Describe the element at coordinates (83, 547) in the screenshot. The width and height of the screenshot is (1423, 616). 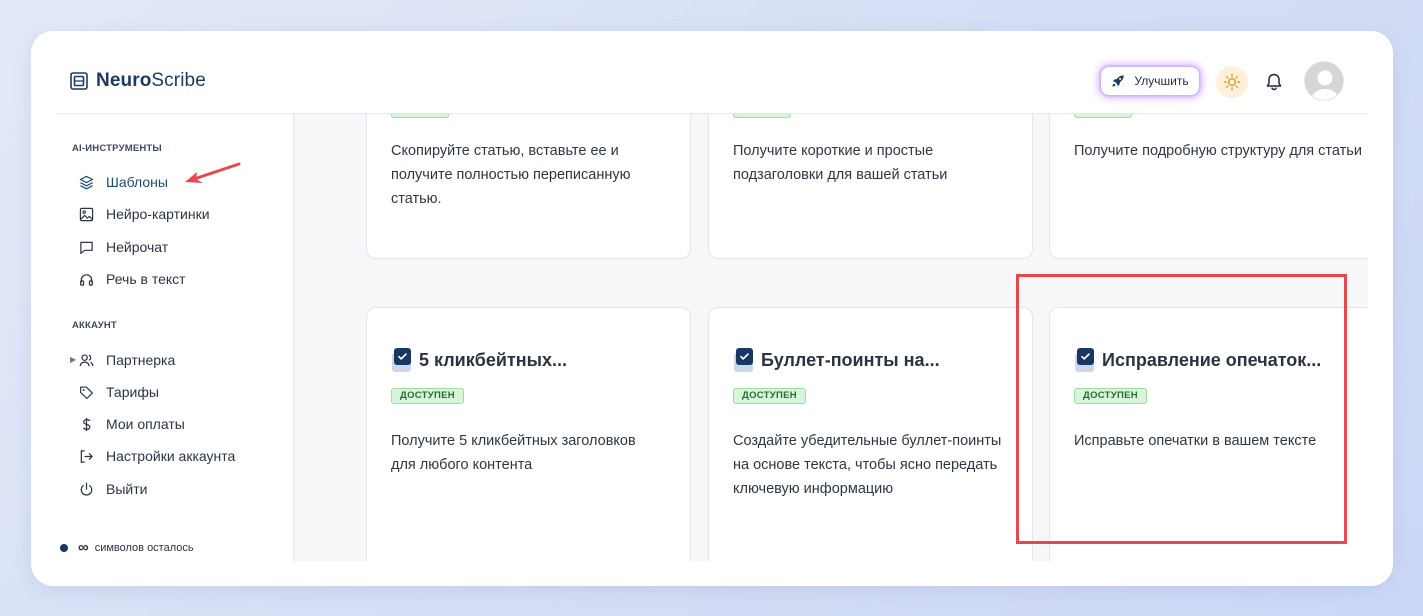
I see `symbols-value: ∞` at that location.